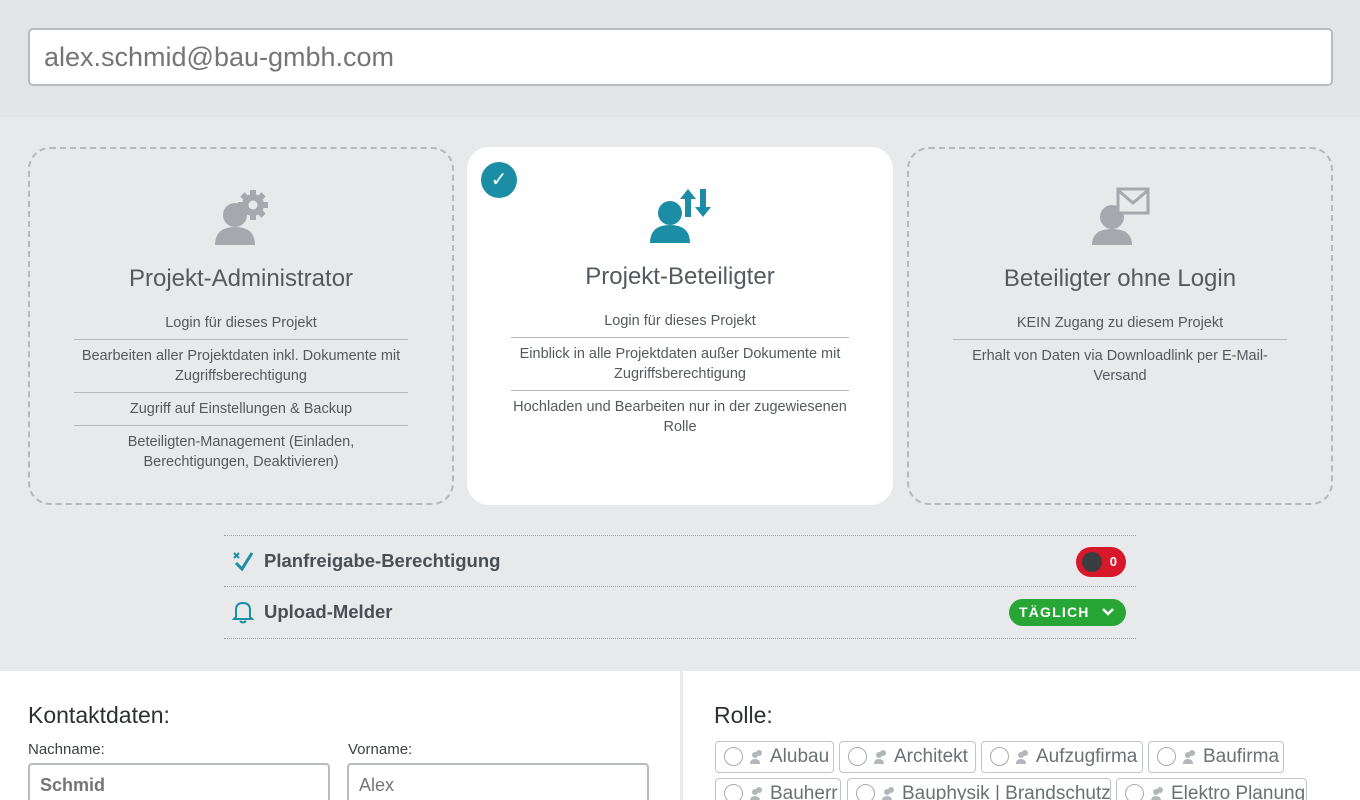  I want to click on role-option-label: Elektro Planung, so click(1238, 791).